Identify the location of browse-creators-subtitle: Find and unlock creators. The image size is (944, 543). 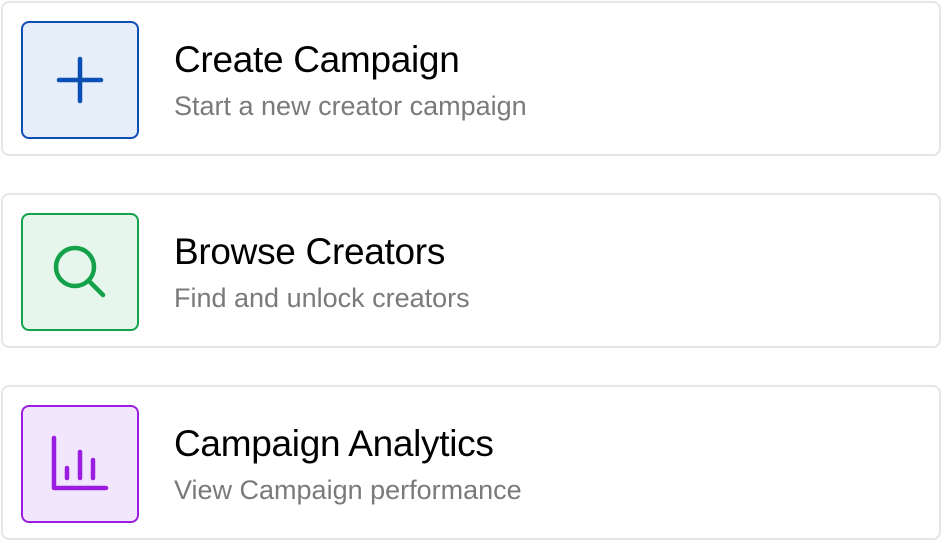
(322, 298).